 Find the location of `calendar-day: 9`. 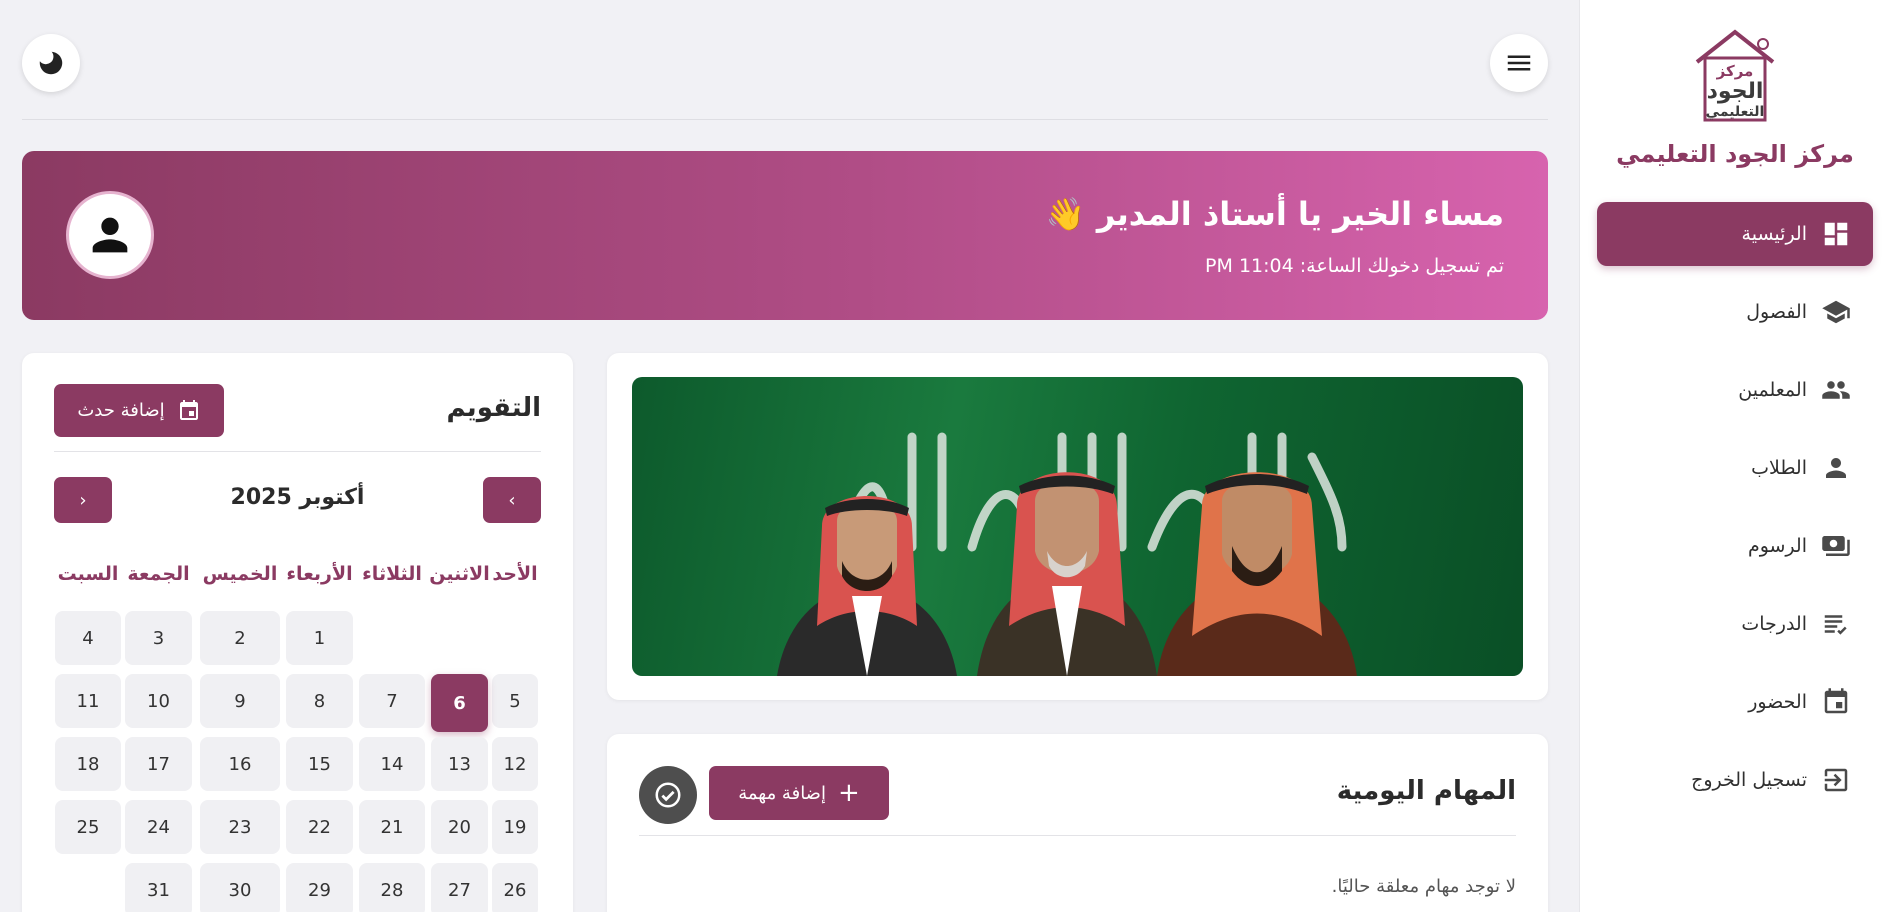

calendar-day: 9 is located at coordinates (240, 701).